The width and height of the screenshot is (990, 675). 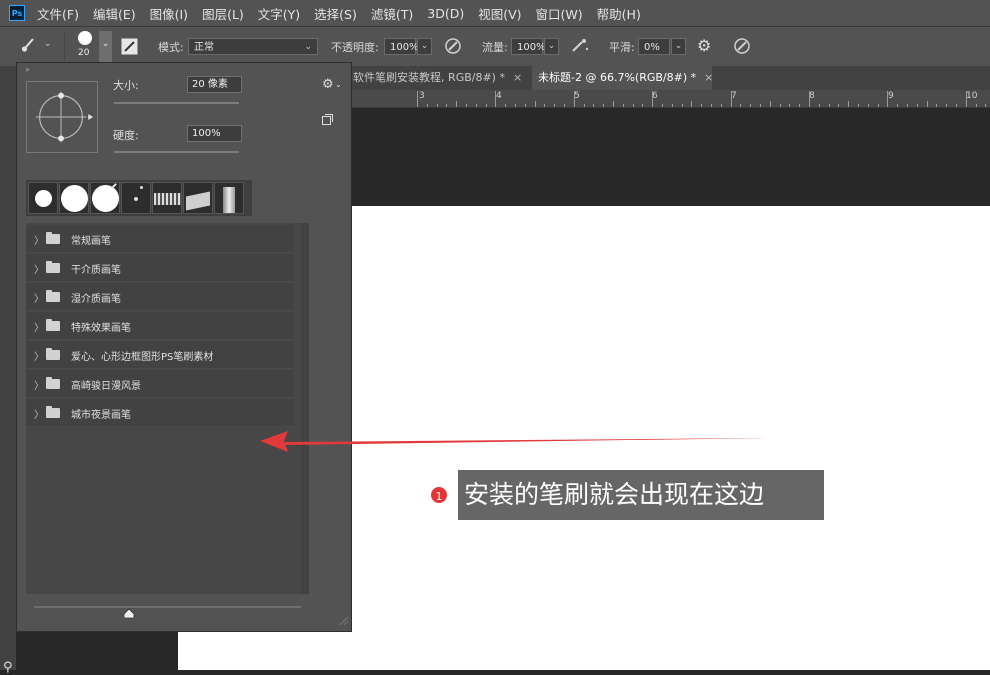 I want to click on annotation-callout: 安装的笔刷就会出现在这边, so click(x=641, y=495).